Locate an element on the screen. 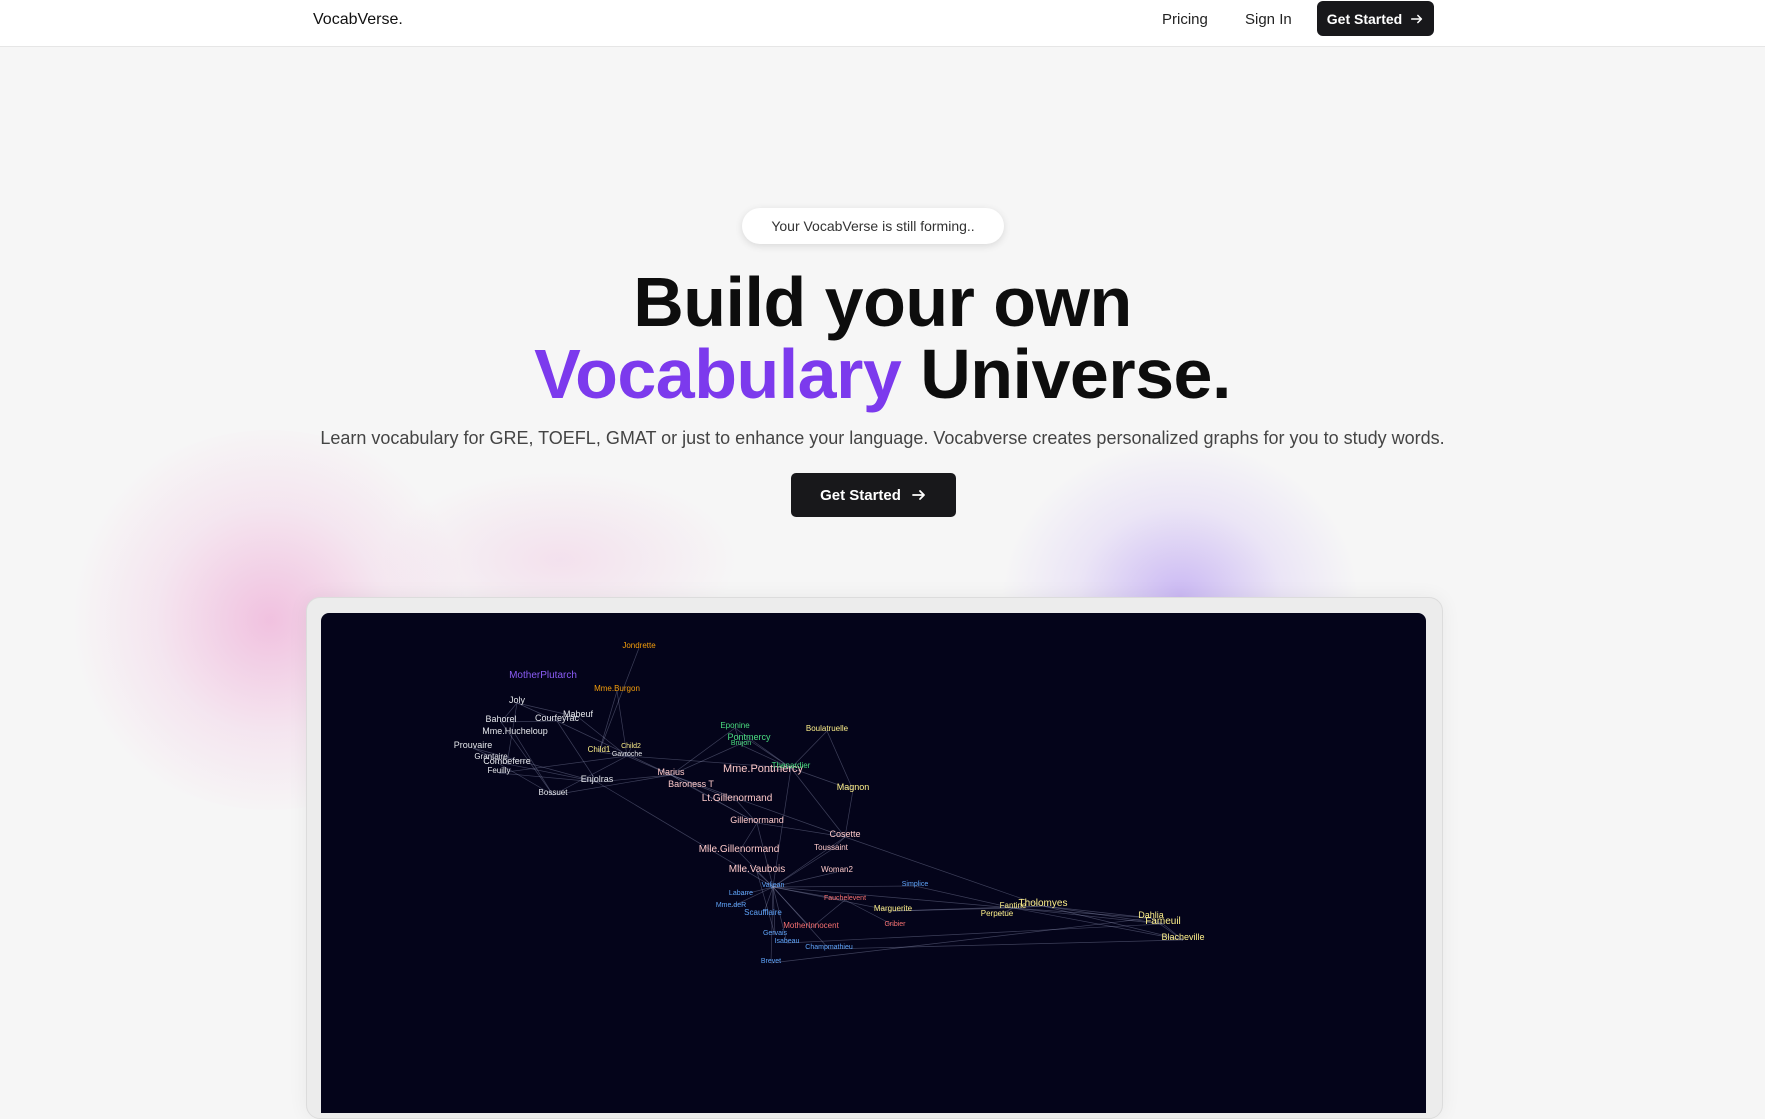 The width and height of the screenshot is (1765, 1119). hero-title-rest: Universe. is located at coordinates (1075, 374).